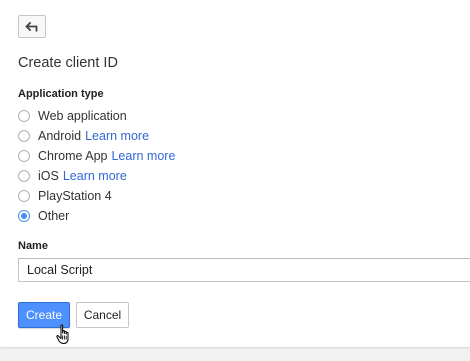 Image resolution: width=470 pixels, height=361 pixels. I want to click on radio-label: Chrome App, so click(73, 156).